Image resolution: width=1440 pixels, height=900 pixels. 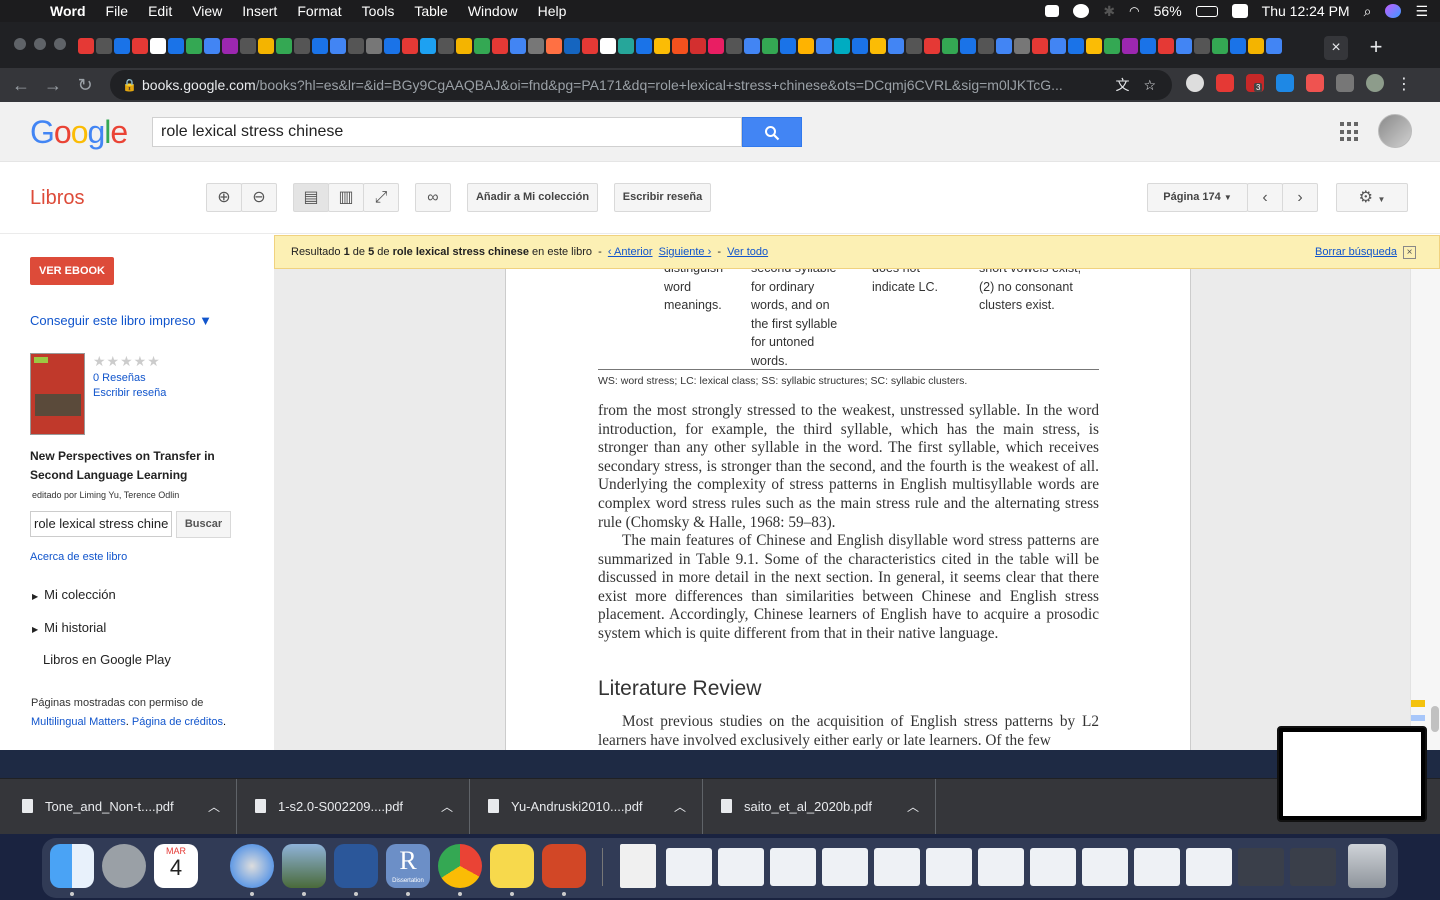 I want to click on fullscreen-icon: ⤢, so click(x=381, y=197).